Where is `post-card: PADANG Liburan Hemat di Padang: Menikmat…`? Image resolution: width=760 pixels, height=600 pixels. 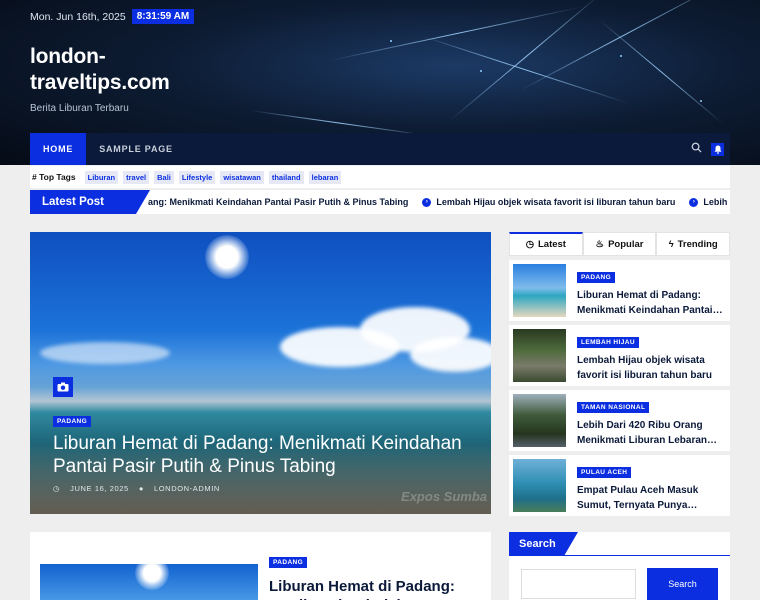
post-card: PADANG Liburan Hemat di Padang: Menikmat… is located at coordinates (260, 566).